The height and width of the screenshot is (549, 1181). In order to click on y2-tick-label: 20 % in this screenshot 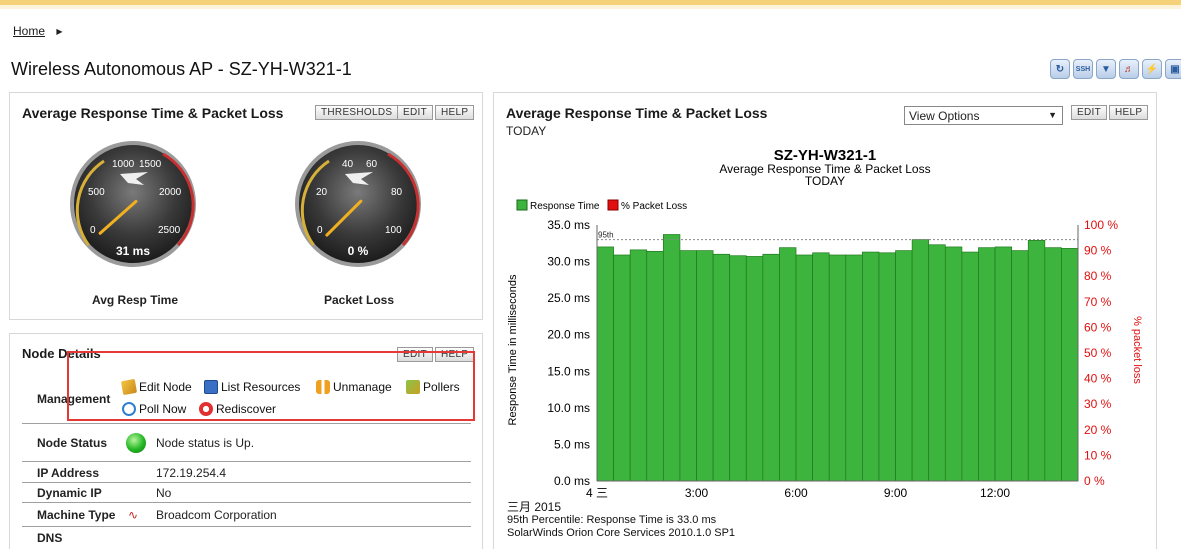, I will do `click(1098, 430)`.